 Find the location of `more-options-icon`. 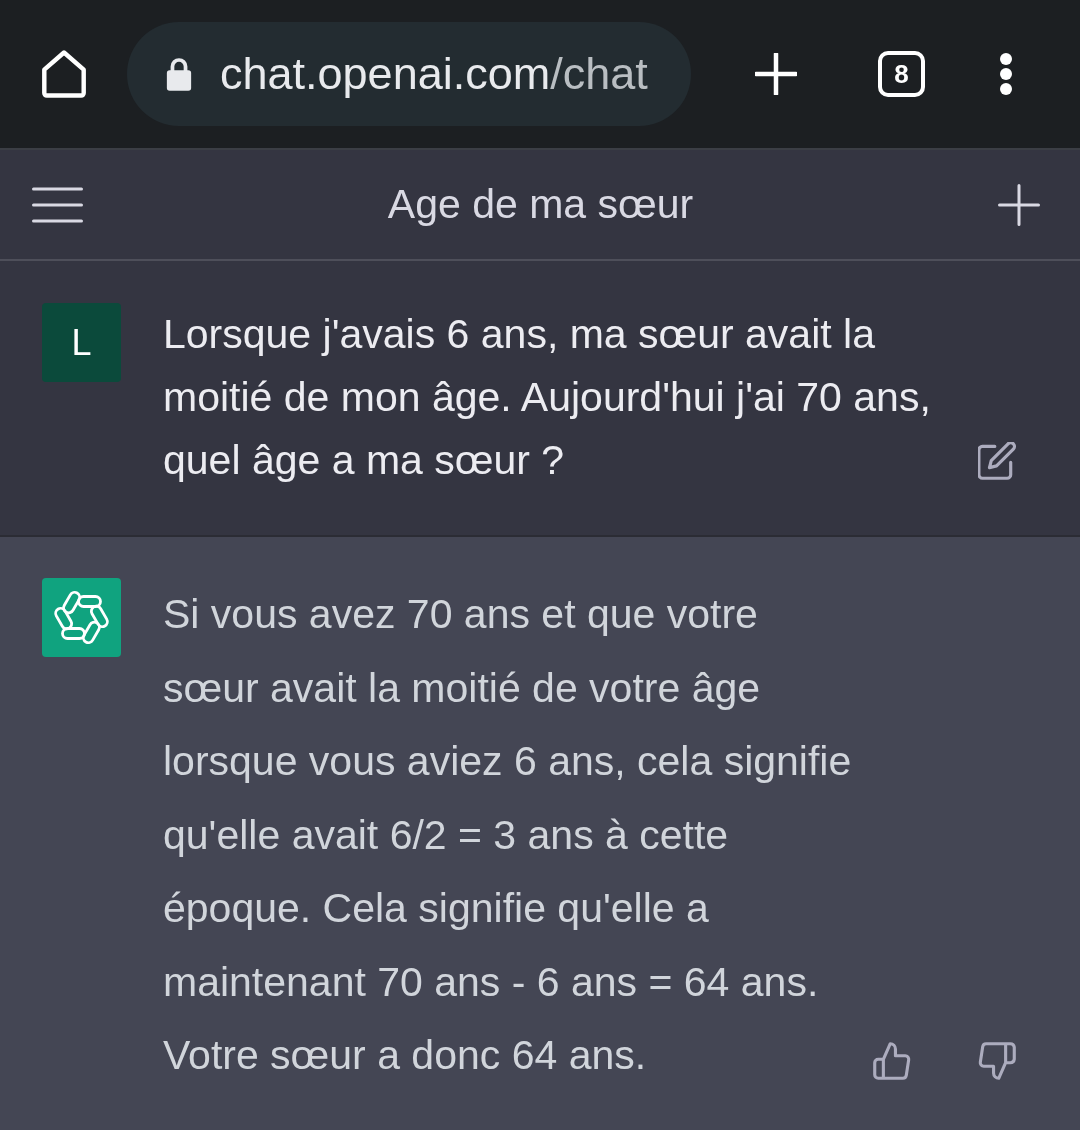

more-options-icon is located at coordinates (1006, 74).